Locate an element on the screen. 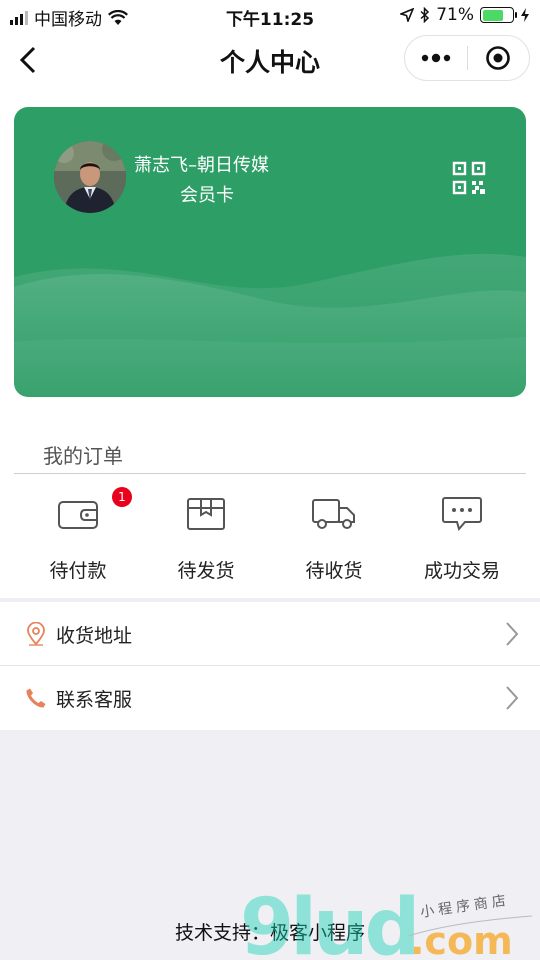 The width and height of the screenshot is (540, 960). location-arrow-icon is located at coordinates (407, 15).